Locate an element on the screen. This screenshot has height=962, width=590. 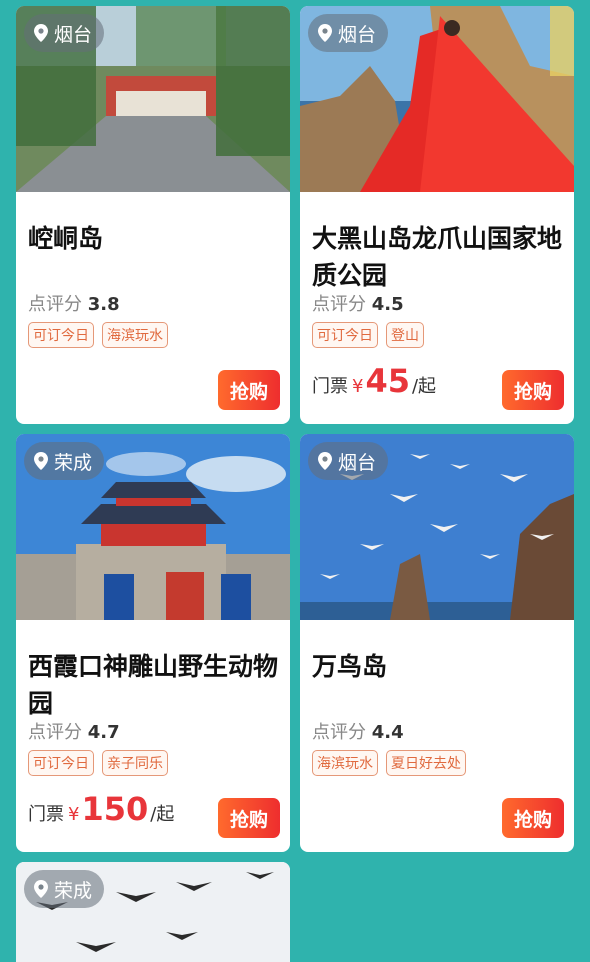
attraction-card: 荣成 is located at coordinates (153, 912).